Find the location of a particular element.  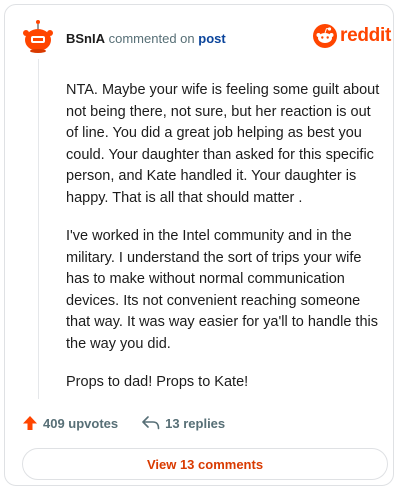

post-link: post is located at coordinates (211, 38).